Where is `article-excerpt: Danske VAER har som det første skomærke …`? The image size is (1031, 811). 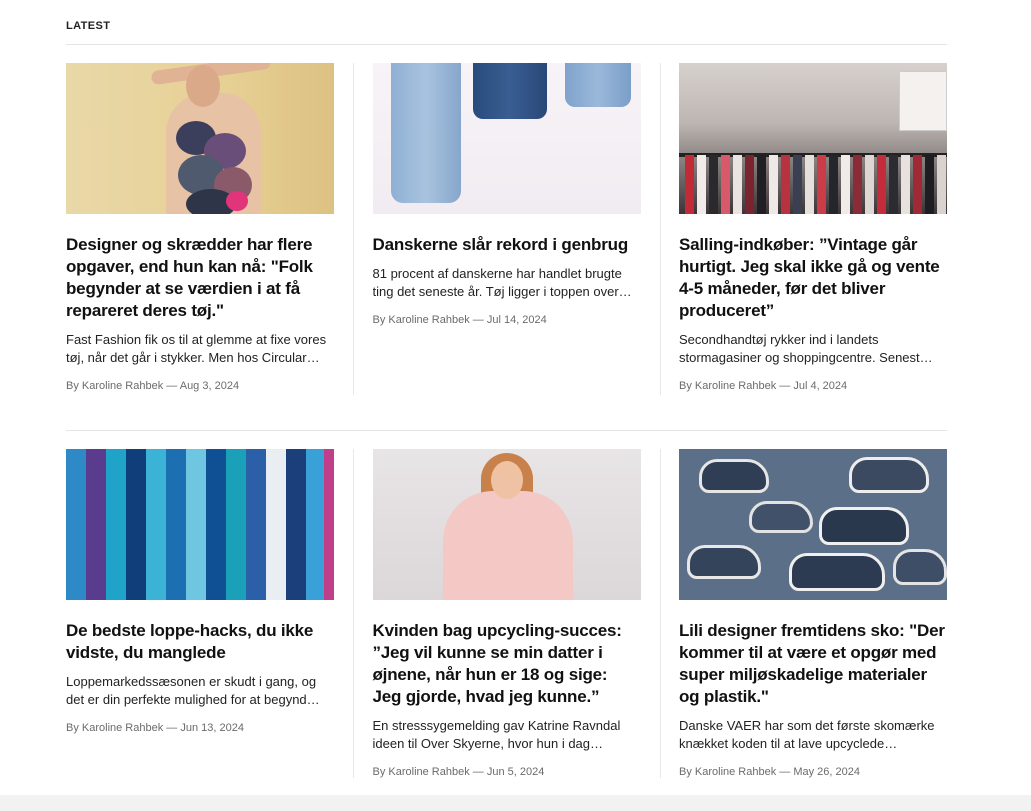
article-excerpt: Danske VAER har som det første skomærke … is located at coordinates (807, 734).